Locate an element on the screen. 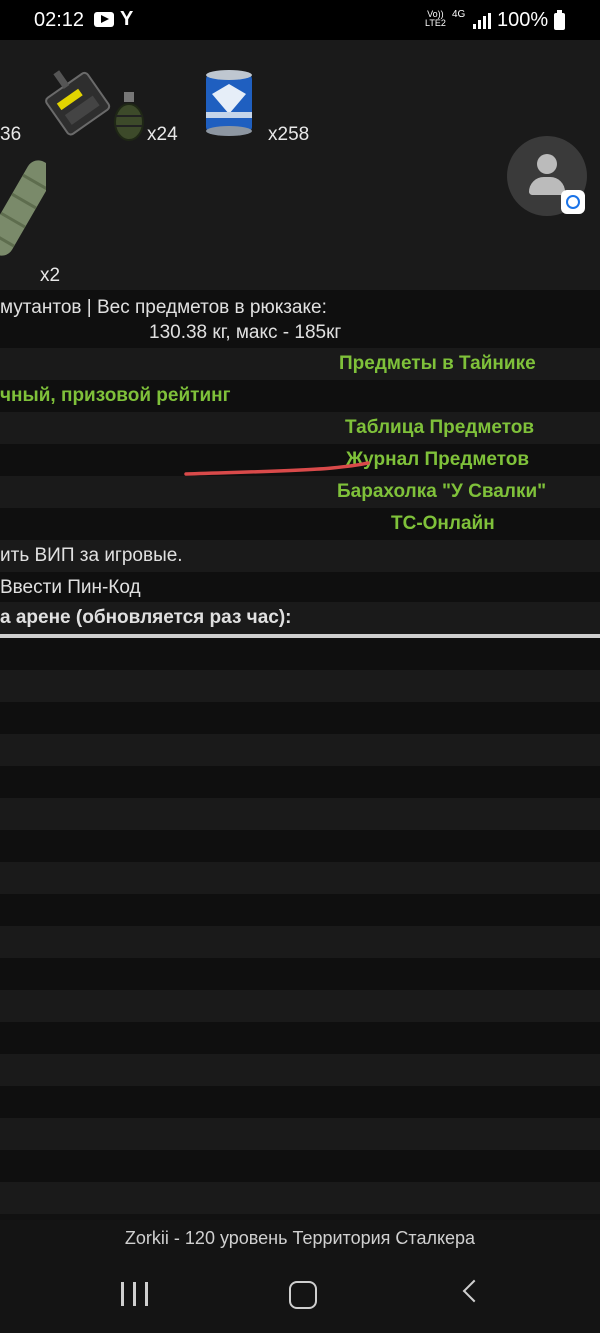 This screenshot has width=600, height=1333. recent-apps-icon is located at coordinates (135, 1294).